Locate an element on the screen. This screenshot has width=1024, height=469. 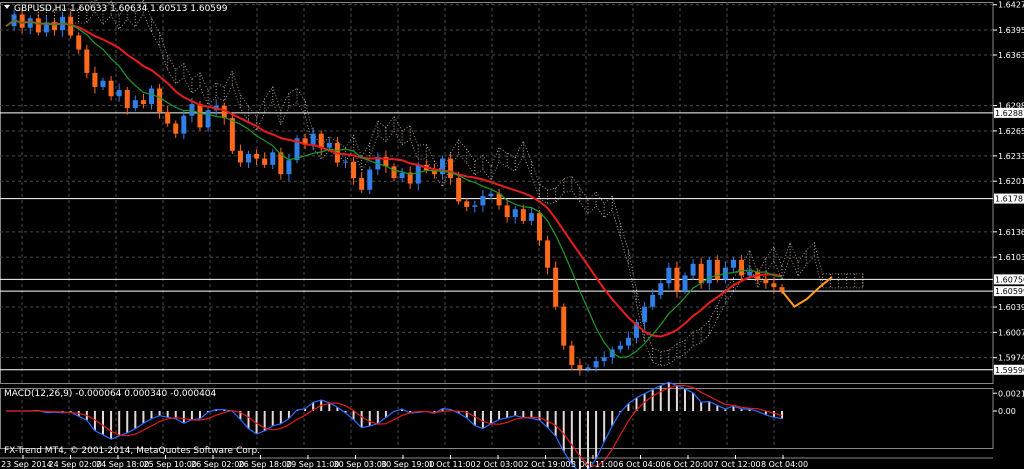
time-tick-label: 1 Oct 11:00 is located at coordinates (452, 464).